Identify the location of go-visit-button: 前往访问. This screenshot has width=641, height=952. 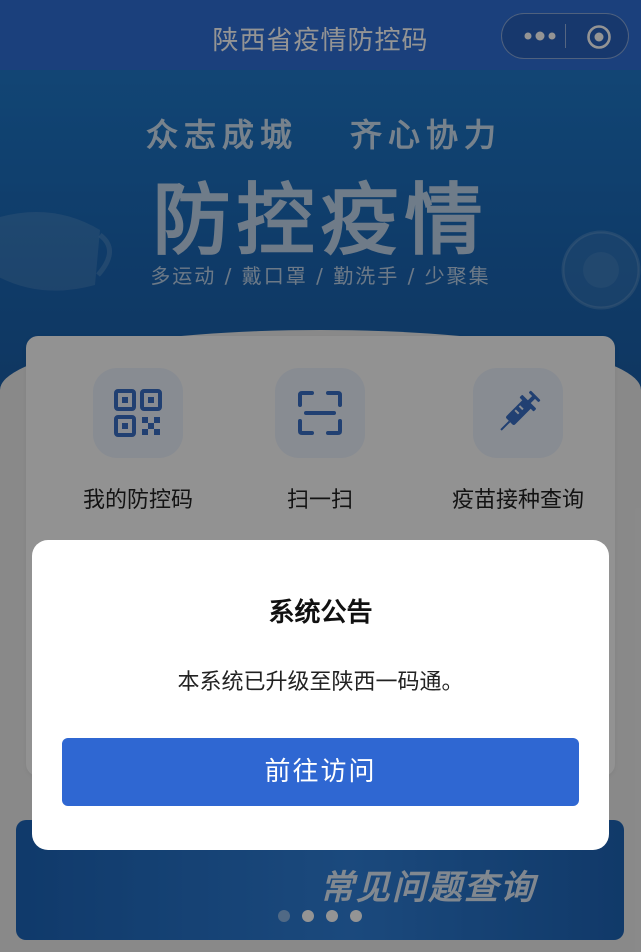
(320, 772).